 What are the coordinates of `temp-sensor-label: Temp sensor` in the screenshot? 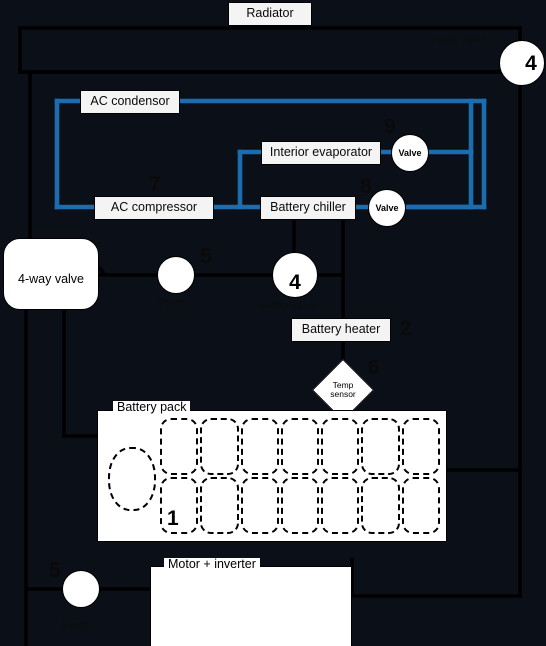 It's located at (343, 390).